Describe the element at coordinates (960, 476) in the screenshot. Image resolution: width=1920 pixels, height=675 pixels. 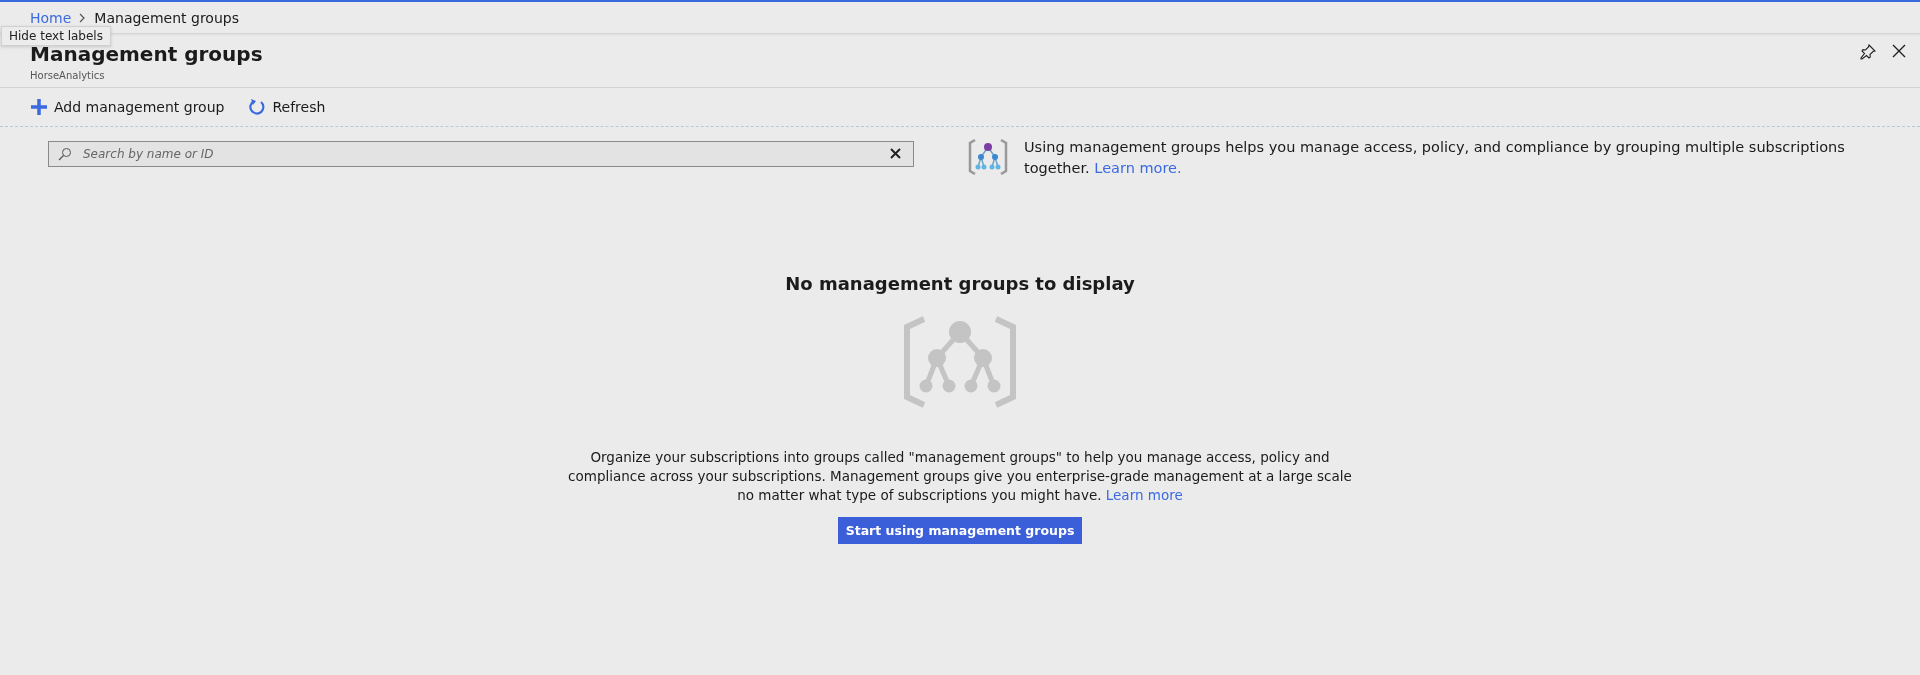
I see `empty-state-description: Organize your subscriptions into groups called "management groups" to help you manage access, policy and compliance across your subscriptions. Management groups give you enterprise-grade management at a large scale no matter what type of subscriptions you might have. Learn more` at that location.